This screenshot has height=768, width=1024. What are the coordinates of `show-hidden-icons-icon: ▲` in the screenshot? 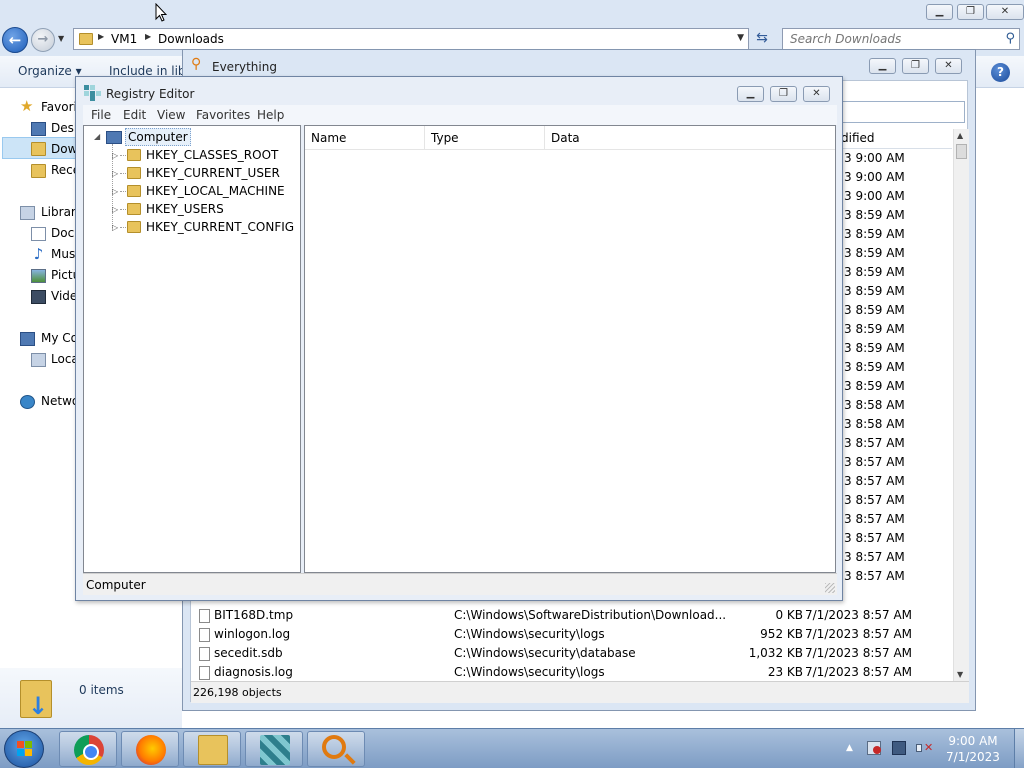 It's located at (849, 748).